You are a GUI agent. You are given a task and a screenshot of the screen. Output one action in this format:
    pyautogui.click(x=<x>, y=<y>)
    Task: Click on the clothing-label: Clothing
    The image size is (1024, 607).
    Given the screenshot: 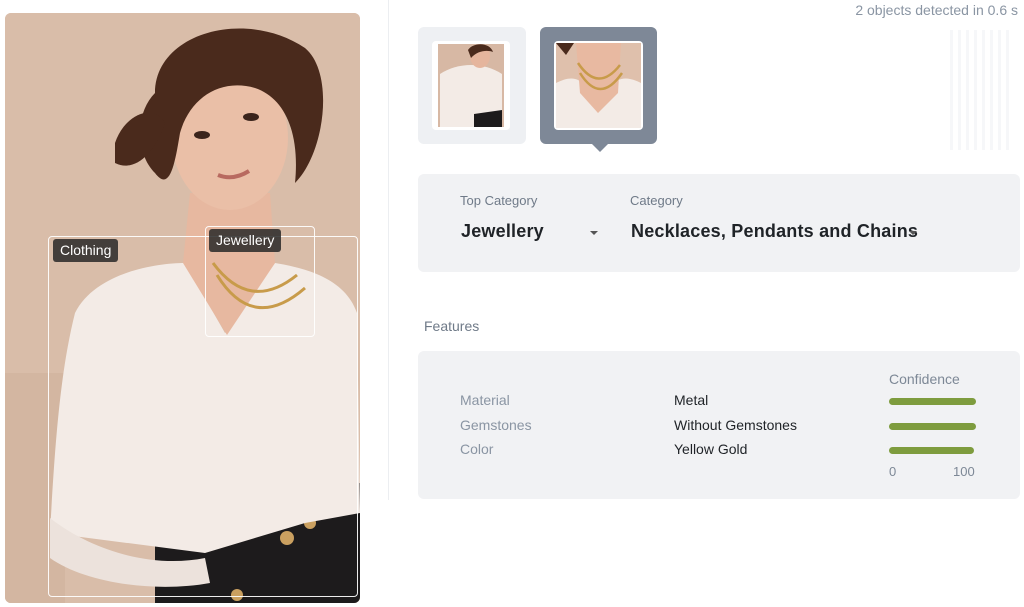 What is the action you would take?
    pyautogui.click(x=86, y=250)
    